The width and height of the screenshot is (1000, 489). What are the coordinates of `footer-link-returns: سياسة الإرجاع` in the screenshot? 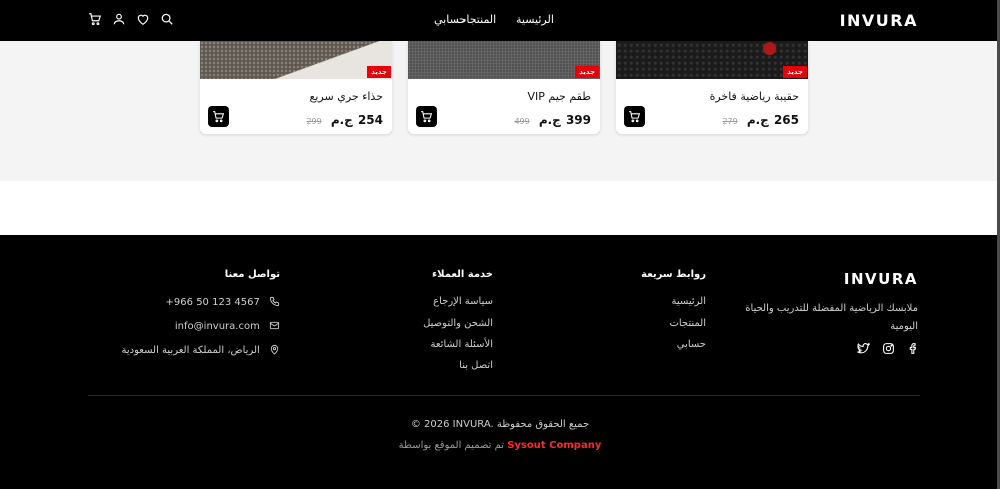 It's located at (463, 301).